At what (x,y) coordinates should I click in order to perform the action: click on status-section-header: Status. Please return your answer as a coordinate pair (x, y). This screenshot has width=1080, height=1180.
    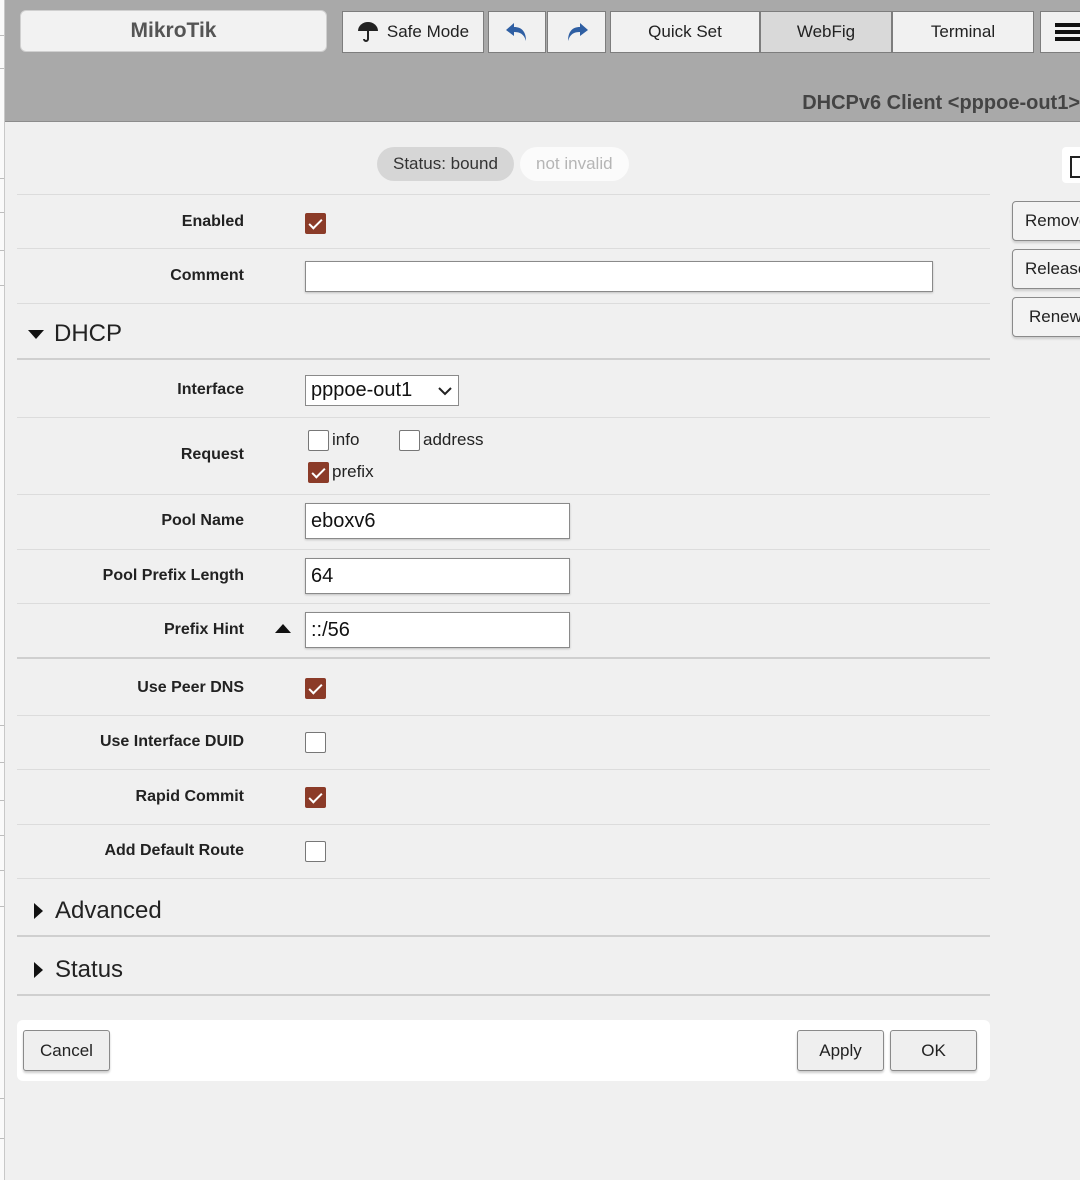
    Looking at the image, I should click on (503, 971).